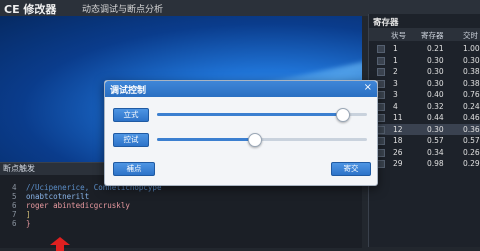 The height and width of the screenshot is (251, 480). What do you see at coordinates (249, 114) in the screenshot?
I see `slider1-fill` at bounding box center [249, 114].